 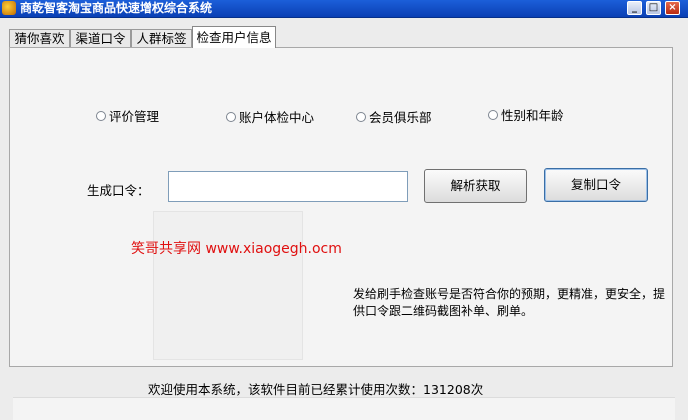 I want to click on watermark-text: 笑哥共享网 www.xiaogegh.ocm, so click(x=236, y=249).